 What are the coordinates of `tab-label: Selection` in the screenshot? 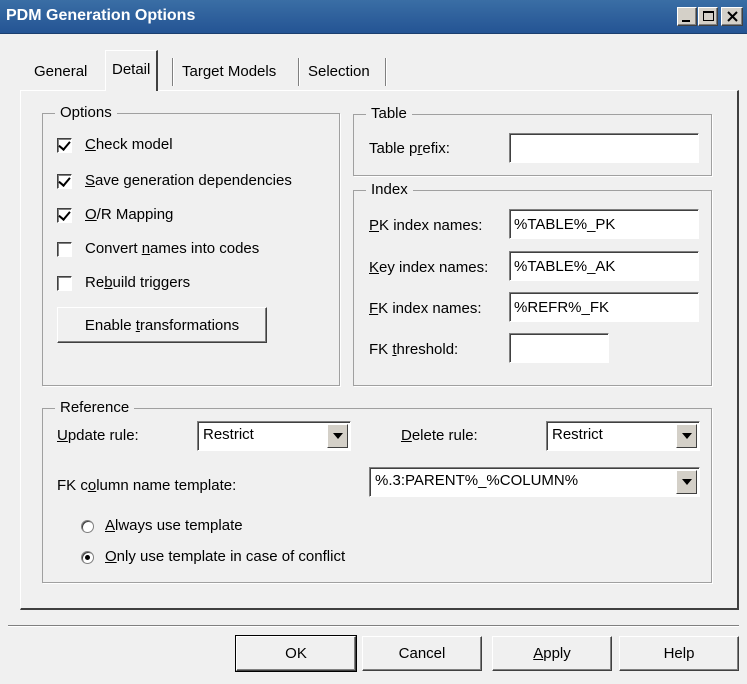 It's located at (339, 71).